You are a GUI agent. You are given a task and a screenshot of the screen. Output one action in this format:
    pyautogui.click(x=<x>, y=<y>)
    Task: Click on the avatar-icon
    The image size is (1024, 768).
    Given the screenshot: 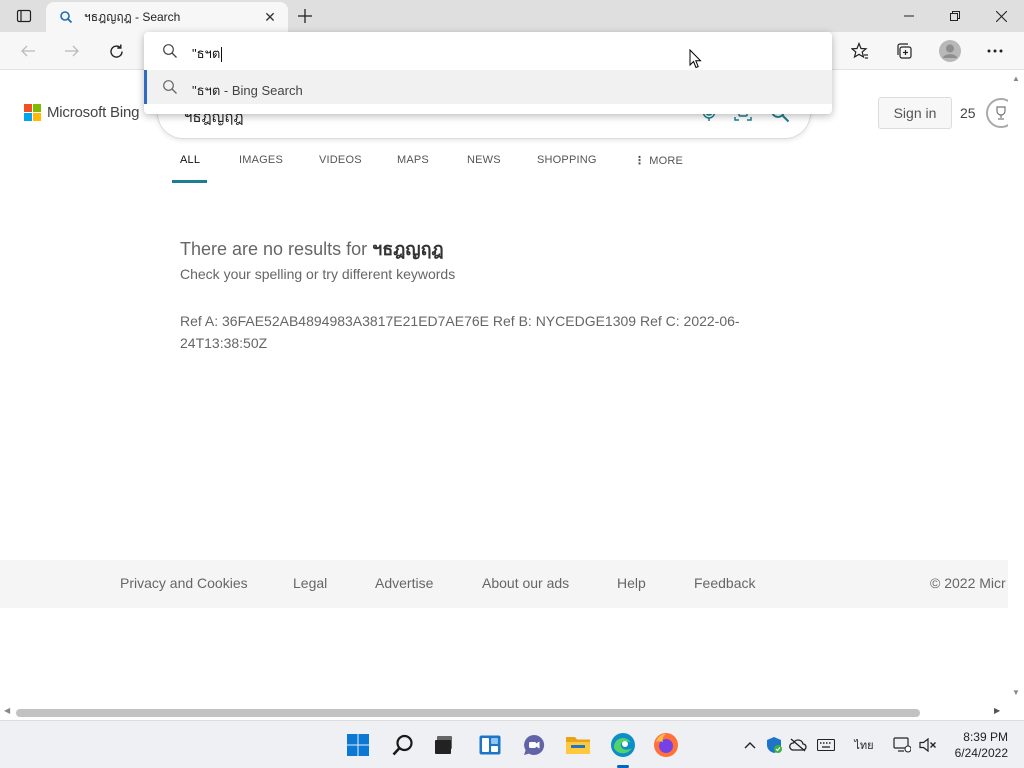 What is the action you would take?
    pyautogui.click(x=950, y=51)
    